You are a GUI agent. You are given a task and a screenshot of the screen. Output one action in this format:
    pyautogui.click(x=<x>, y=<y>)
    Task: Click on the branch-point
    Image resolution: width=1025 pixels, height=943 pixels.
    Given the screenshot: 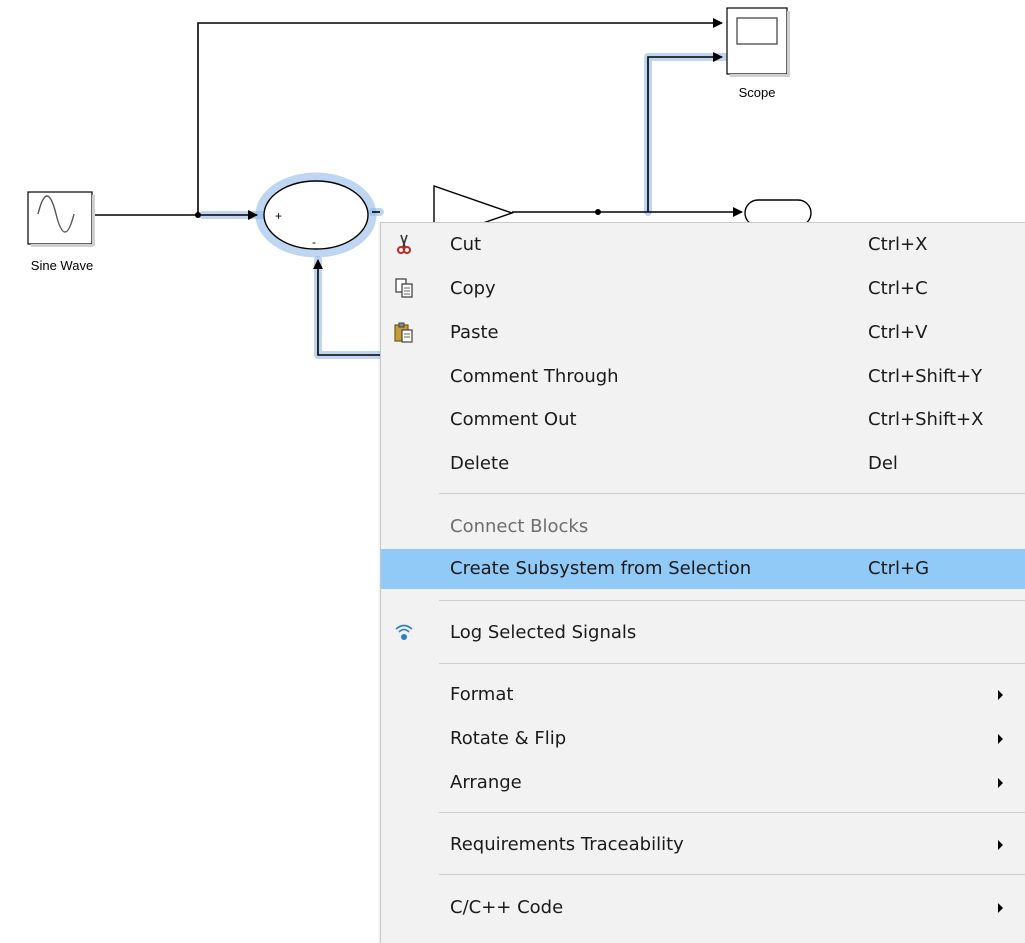 What is the action you would take?
    pyautogui.click(x=198, y=215)
    